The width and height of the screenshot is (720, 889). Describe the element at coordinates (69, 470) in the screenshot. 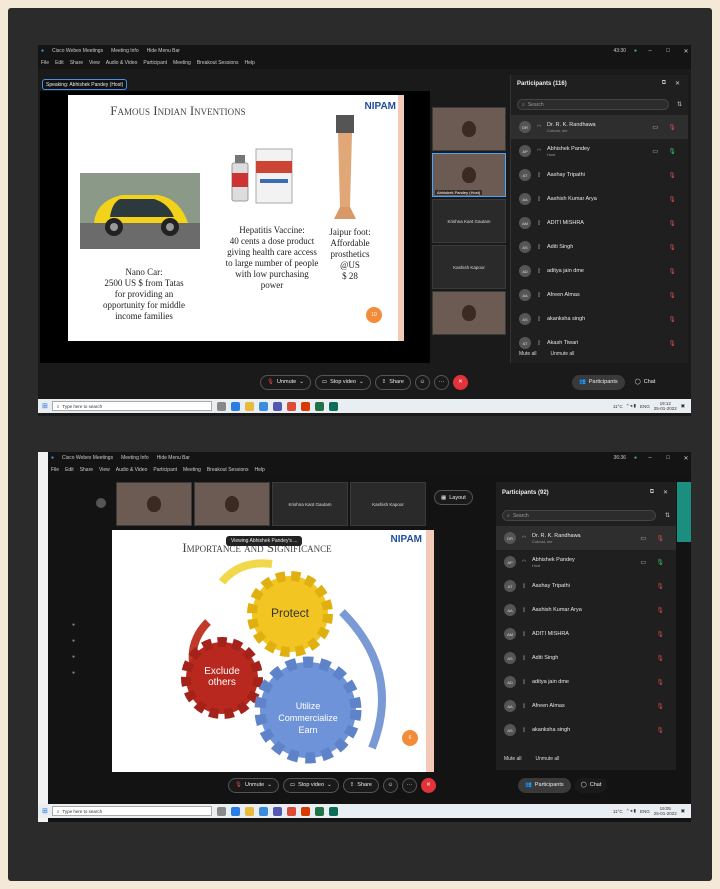

I see `menu-item: Edit` at that location.